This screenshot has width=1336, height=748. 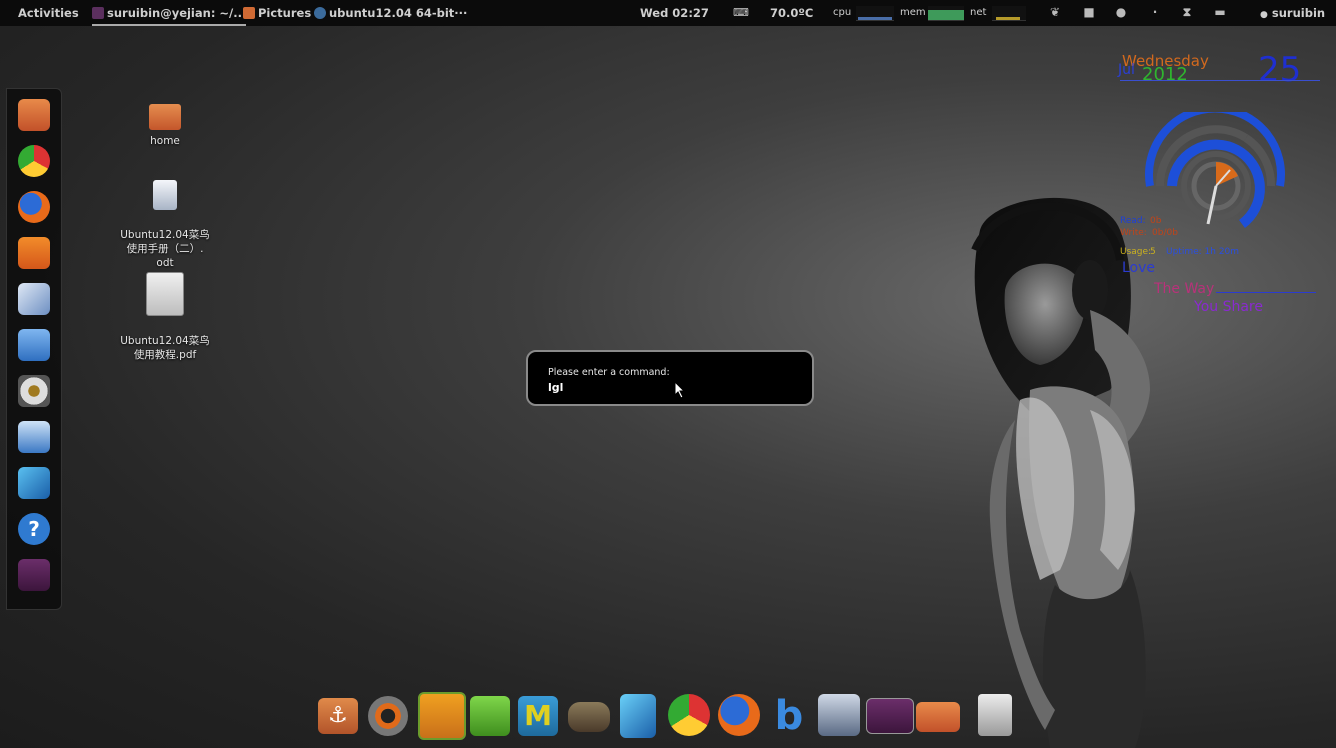 I want to click on image-viewer-icon, so click(x=34, y=437).